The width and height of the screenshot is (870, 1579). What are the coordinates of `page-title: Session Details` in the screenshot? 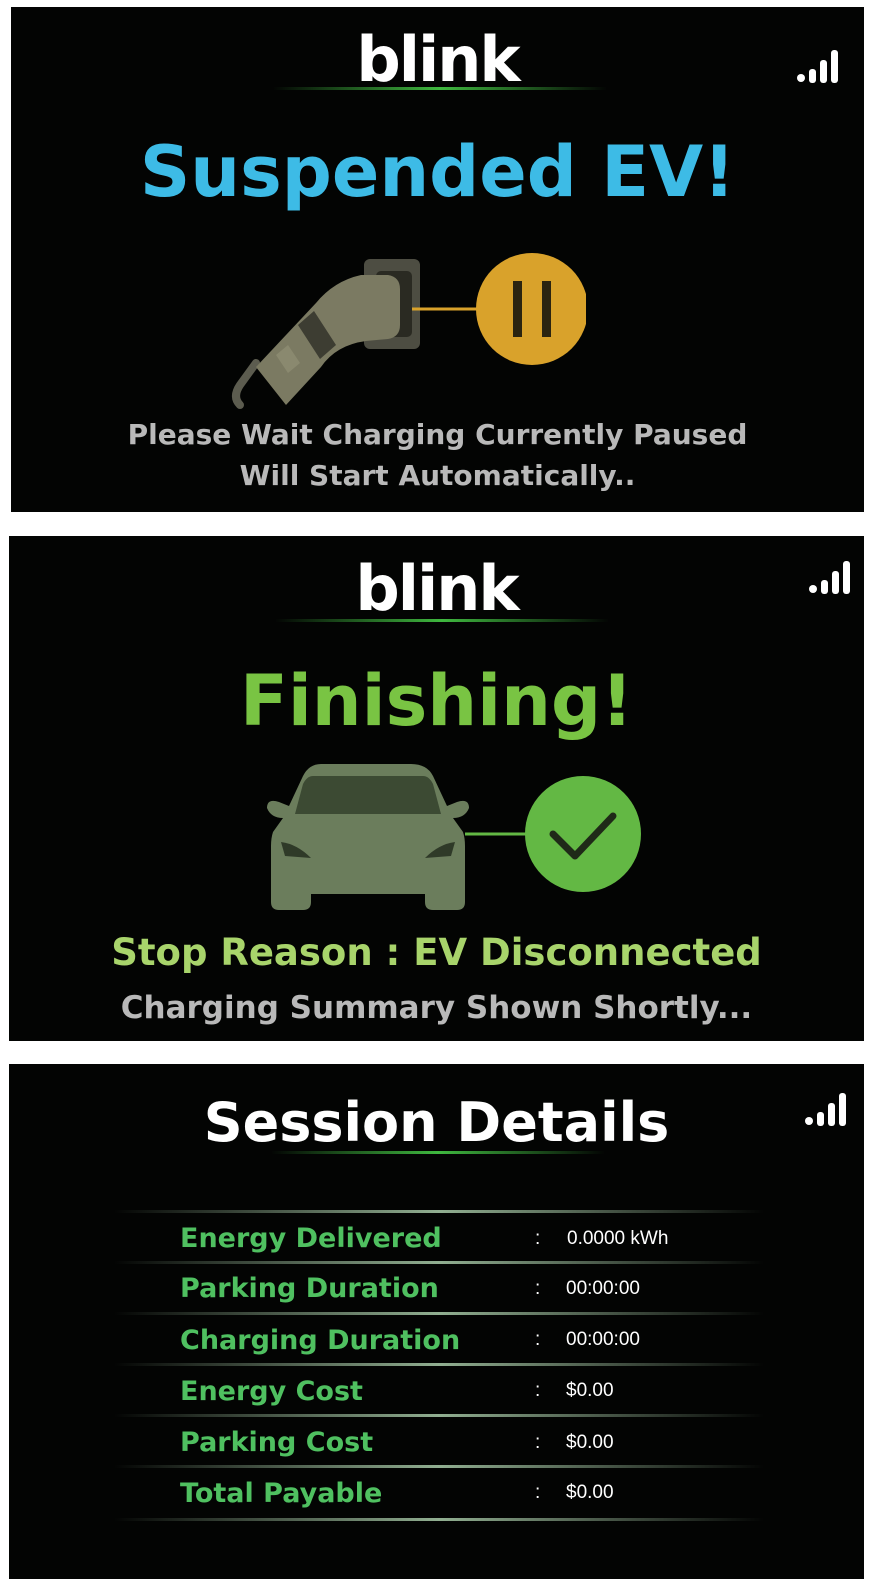 It's located at (436, 1122).